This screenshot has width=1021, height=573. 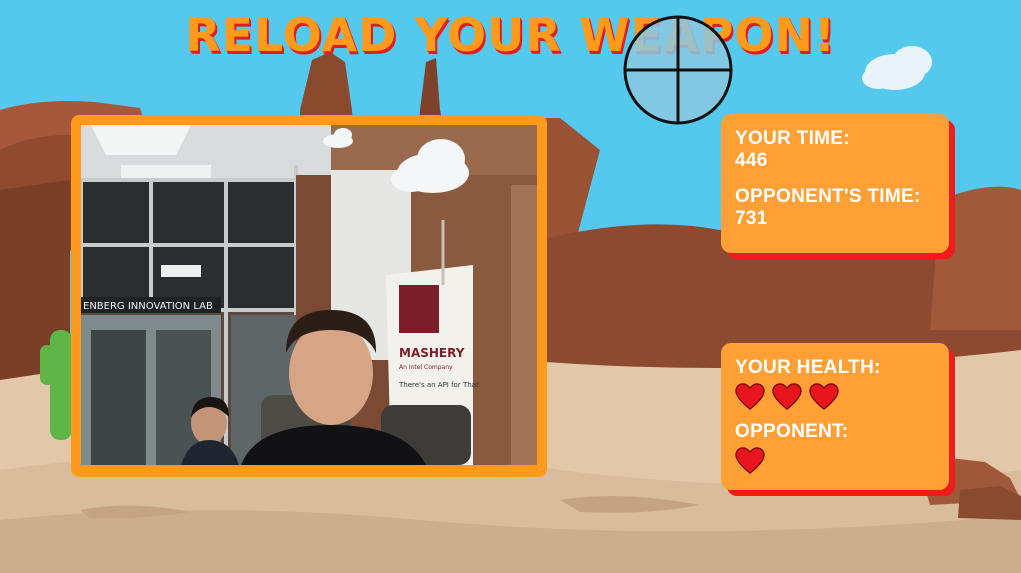 What do you see at coordinates (835, 416) in the screenshot?
I see `health-panel: YOUR HEALTH: OPPONENT:` at bounding box center [835, 416].